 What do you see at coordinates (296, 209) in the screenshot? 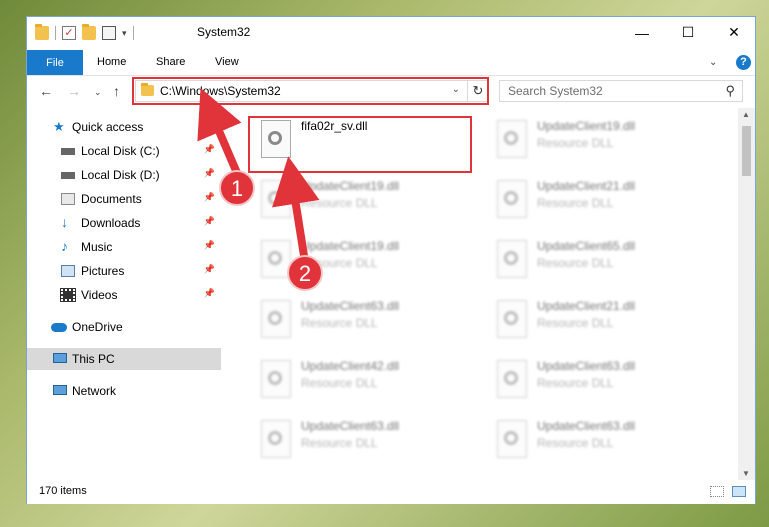
I see `arrow-to-file` at bounding box center [296, 209].